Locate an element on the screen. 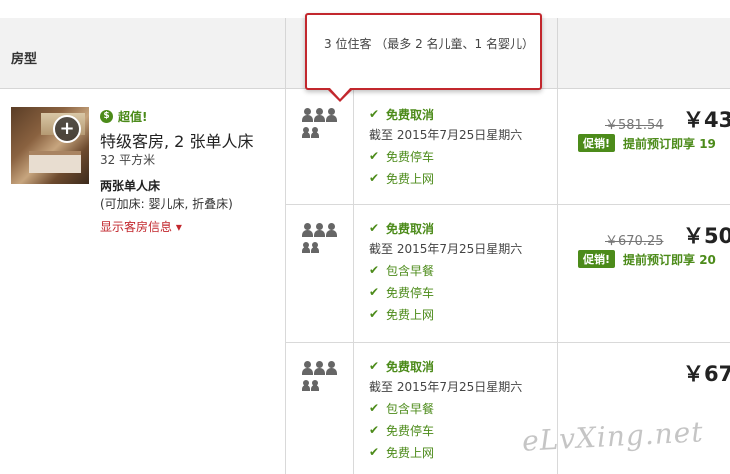 The image size is (730, 474). current-price: ￥50 is located at coordinates (706, 236).